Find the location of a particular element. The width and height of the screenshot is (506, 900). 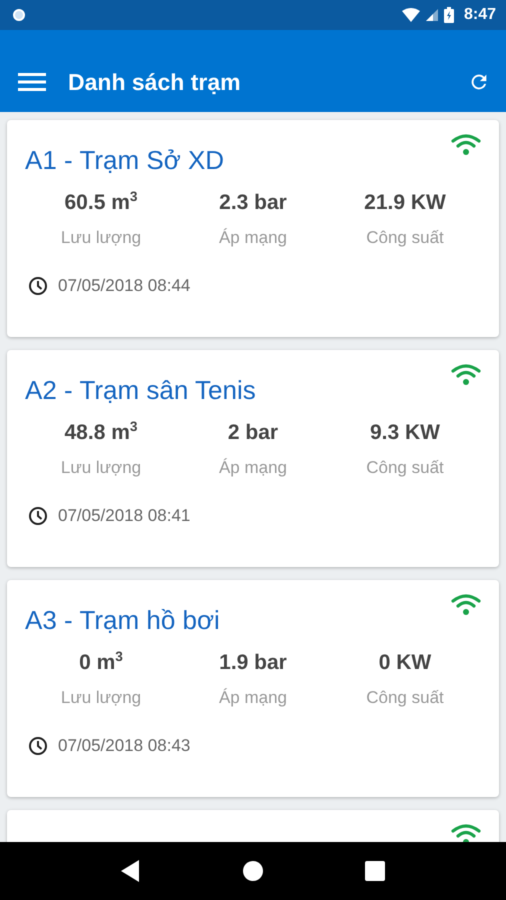

update-time: 07/05/2018 08:44 is located at coordinates (124, 286).